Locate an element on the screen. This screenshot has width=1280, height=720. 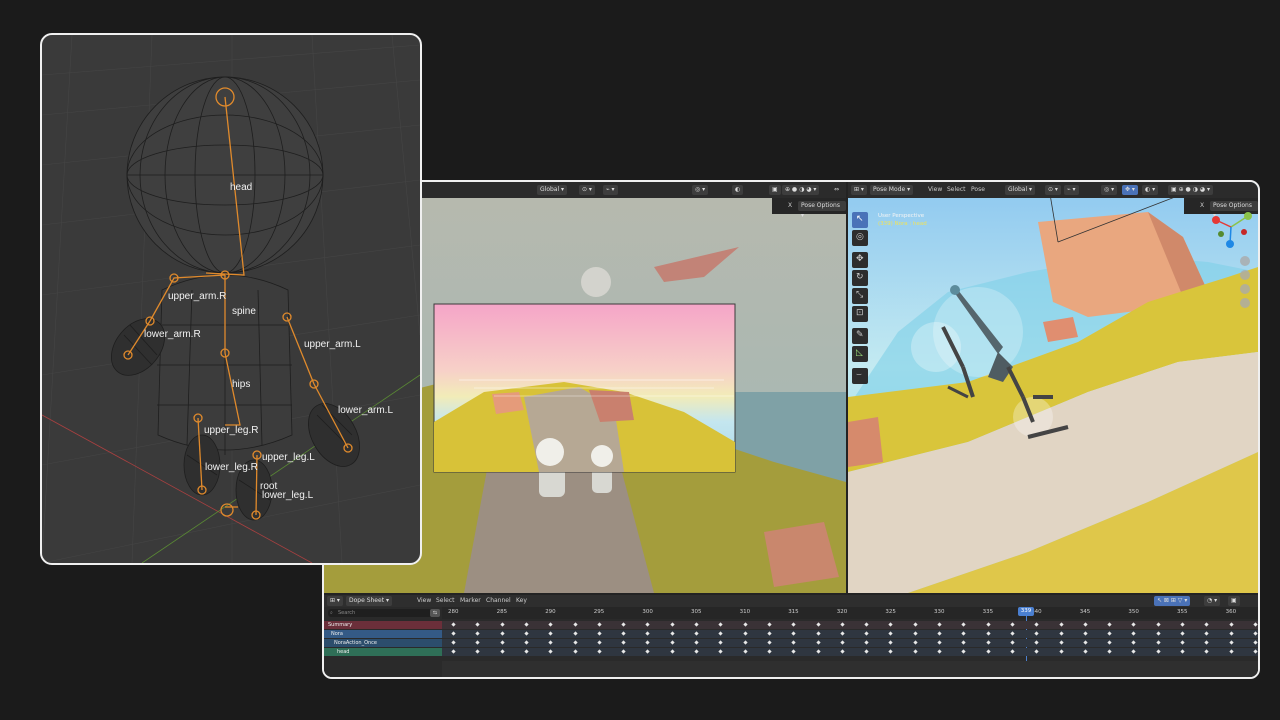
overlay-toggle-right: ◐ ▾ is located at coordinates (1150, 190).